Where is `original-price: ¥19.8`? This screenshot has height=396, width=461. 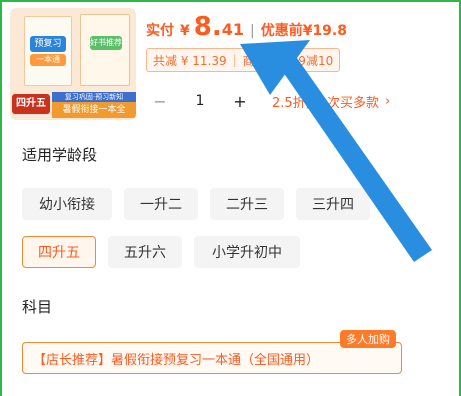 original-price: ¥19.8 is located at coordinates (324, 31).